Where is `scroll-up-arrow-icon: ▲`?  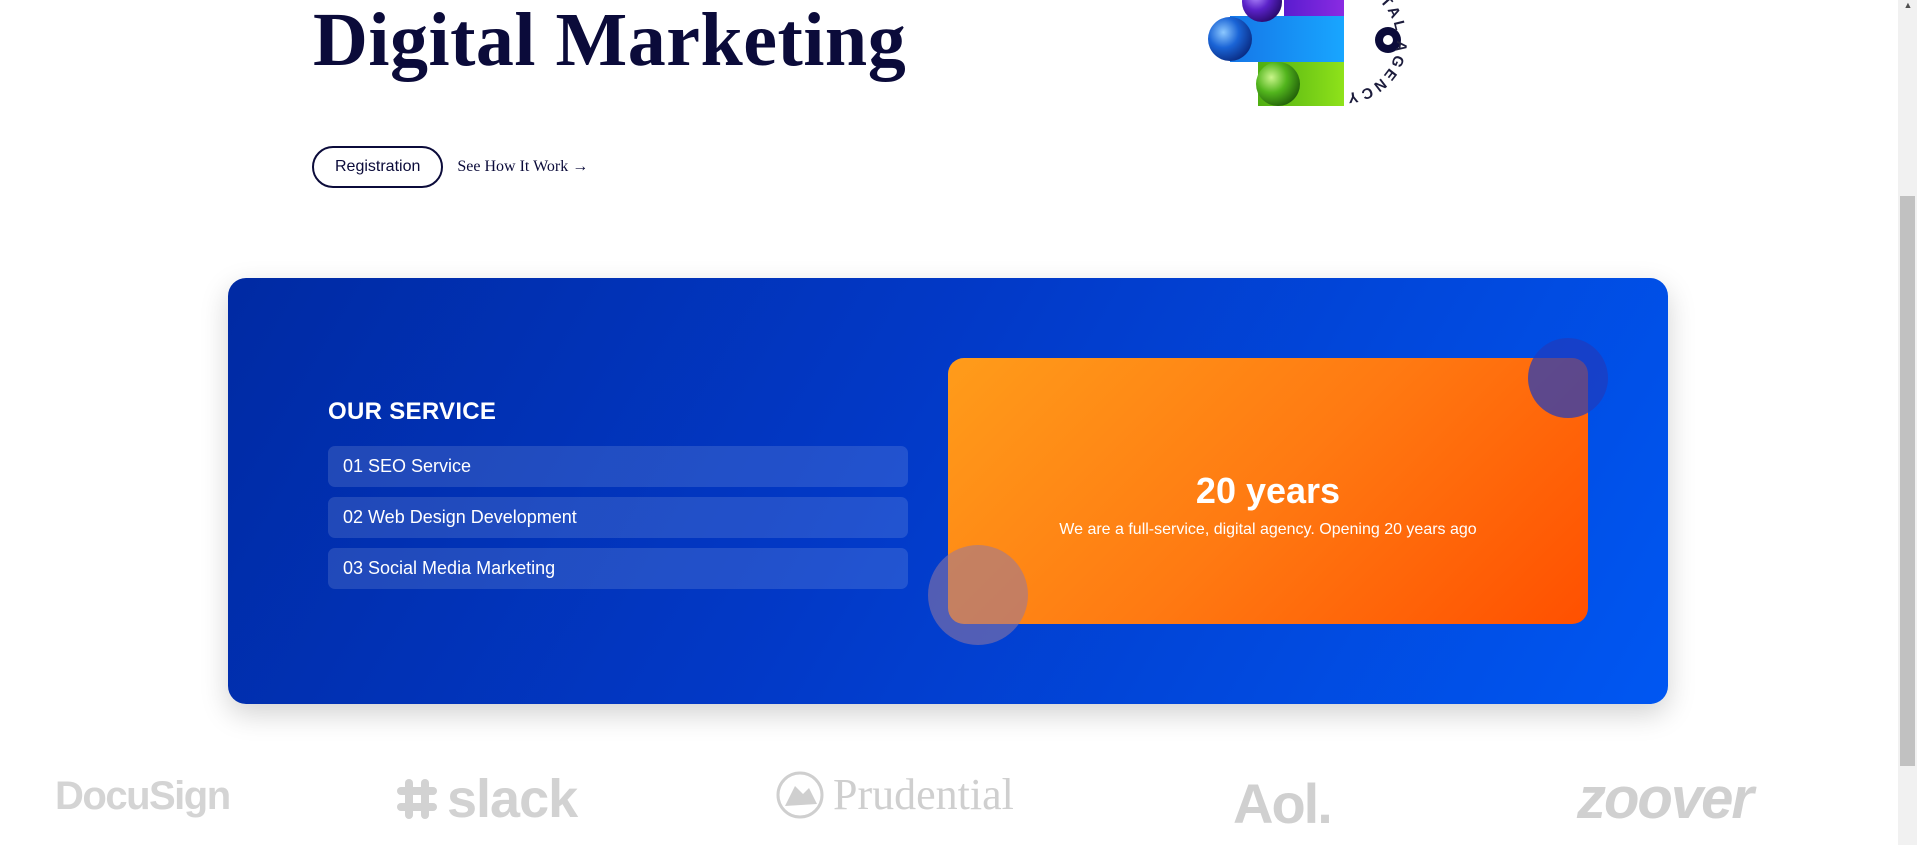 scroll-up-arrow-icon: ▲ is located at coordinates (1908, 5).